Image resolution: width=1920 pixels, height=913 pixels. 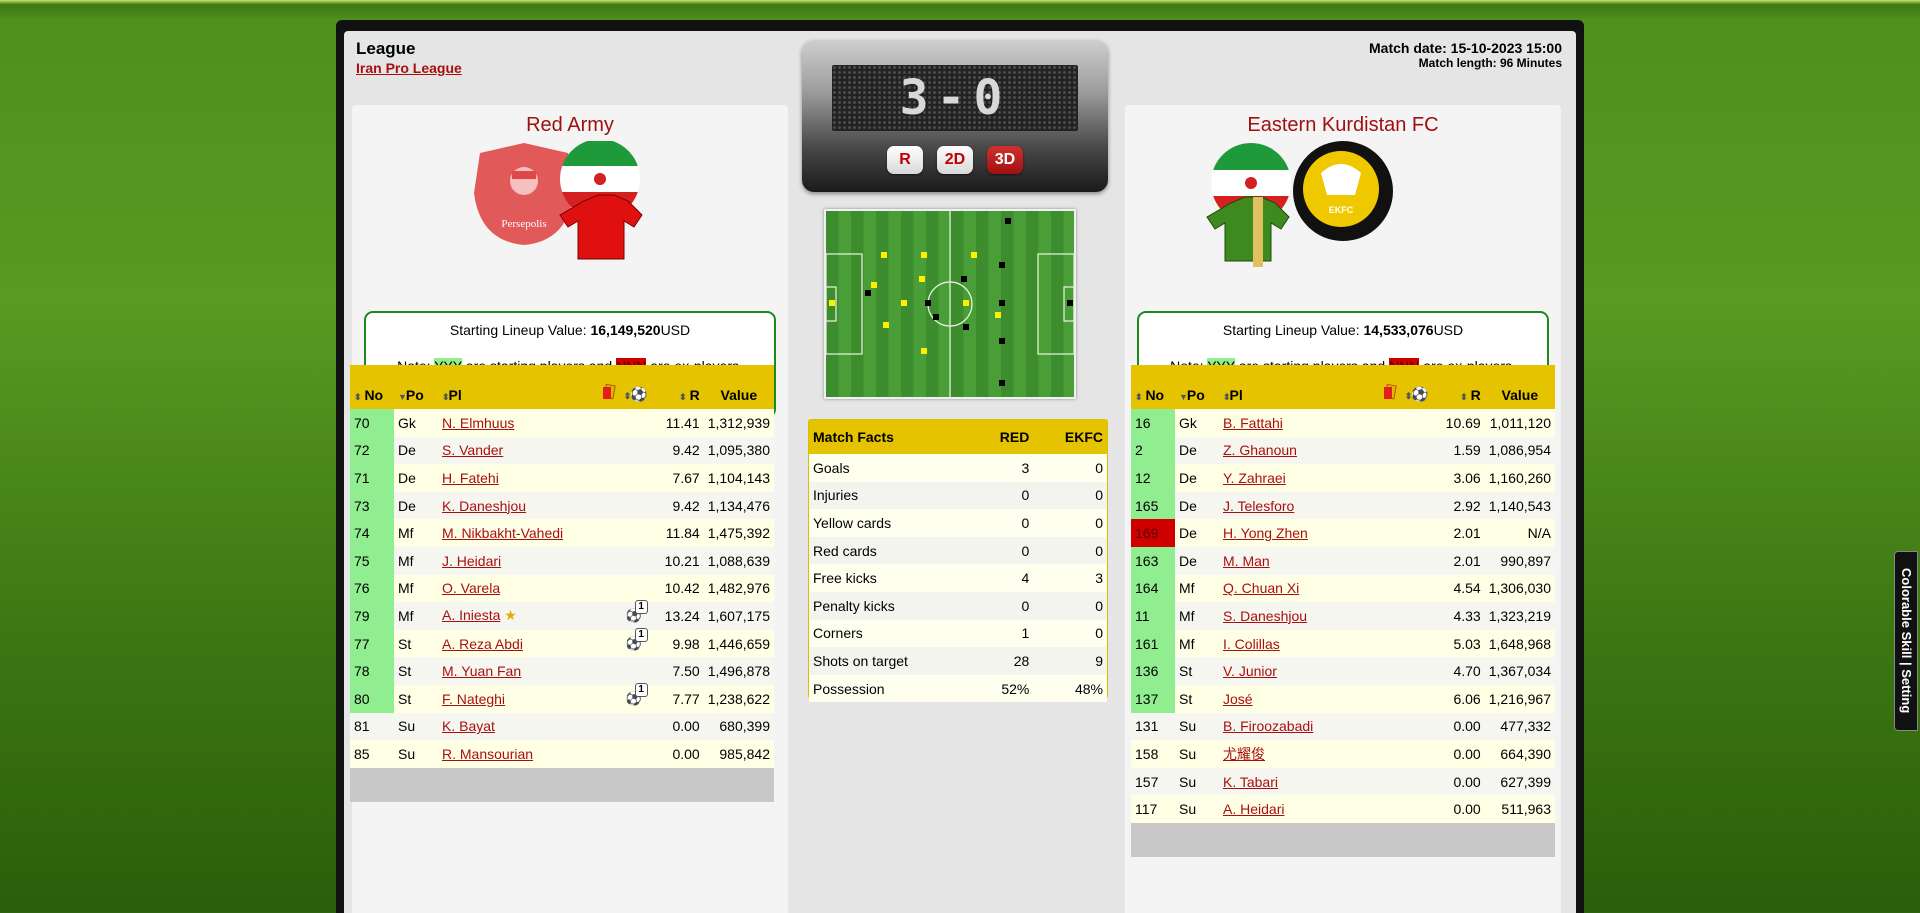 I want to click on player-name-link: B. Firoozabadi, so click(x=1268, y=726).